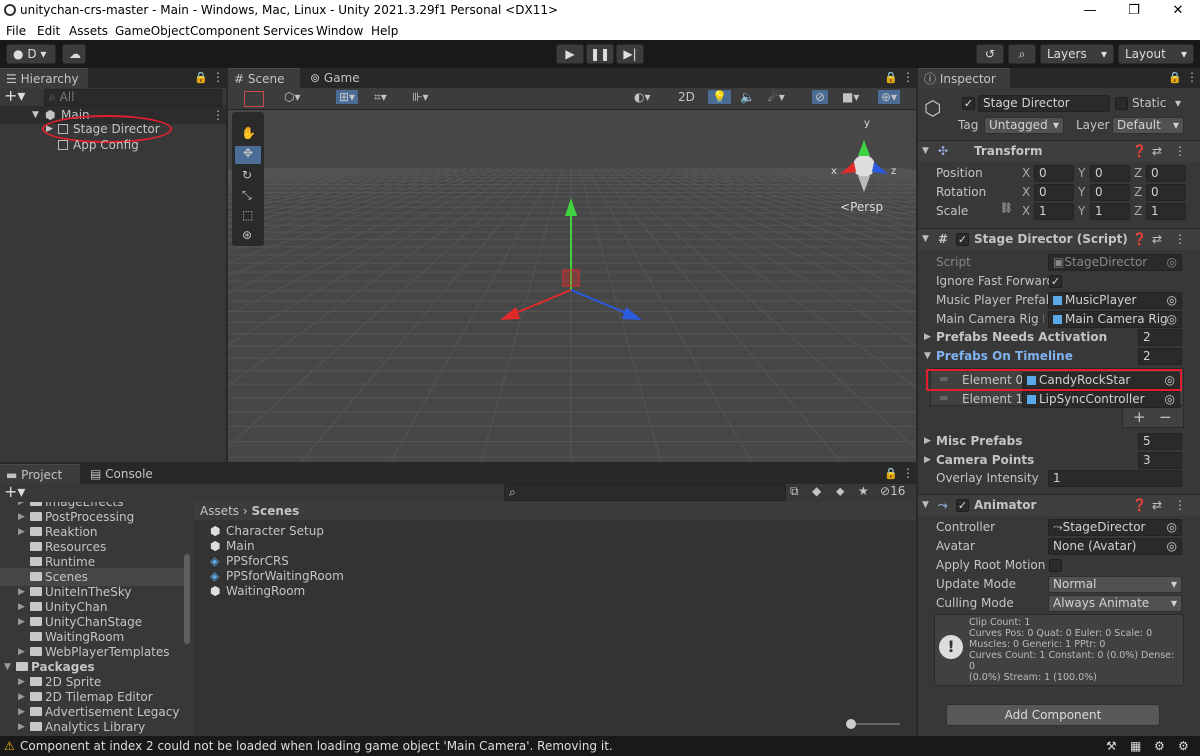 Image resolution: width=1200 pixels, height=756 pixels. What do you see at coordinates (1059, 505) in the screenshot?
I see `animator-header: ▼ ⤳ ✓ Animator ❓ ⇄ ⋮` at bounding box center [1059, 505].